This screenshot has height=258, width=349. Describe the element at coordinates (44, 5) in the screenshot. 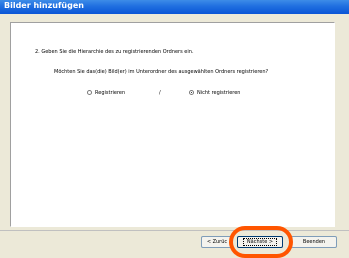

I see `window-title: Bilder hinzufügen` at that location.